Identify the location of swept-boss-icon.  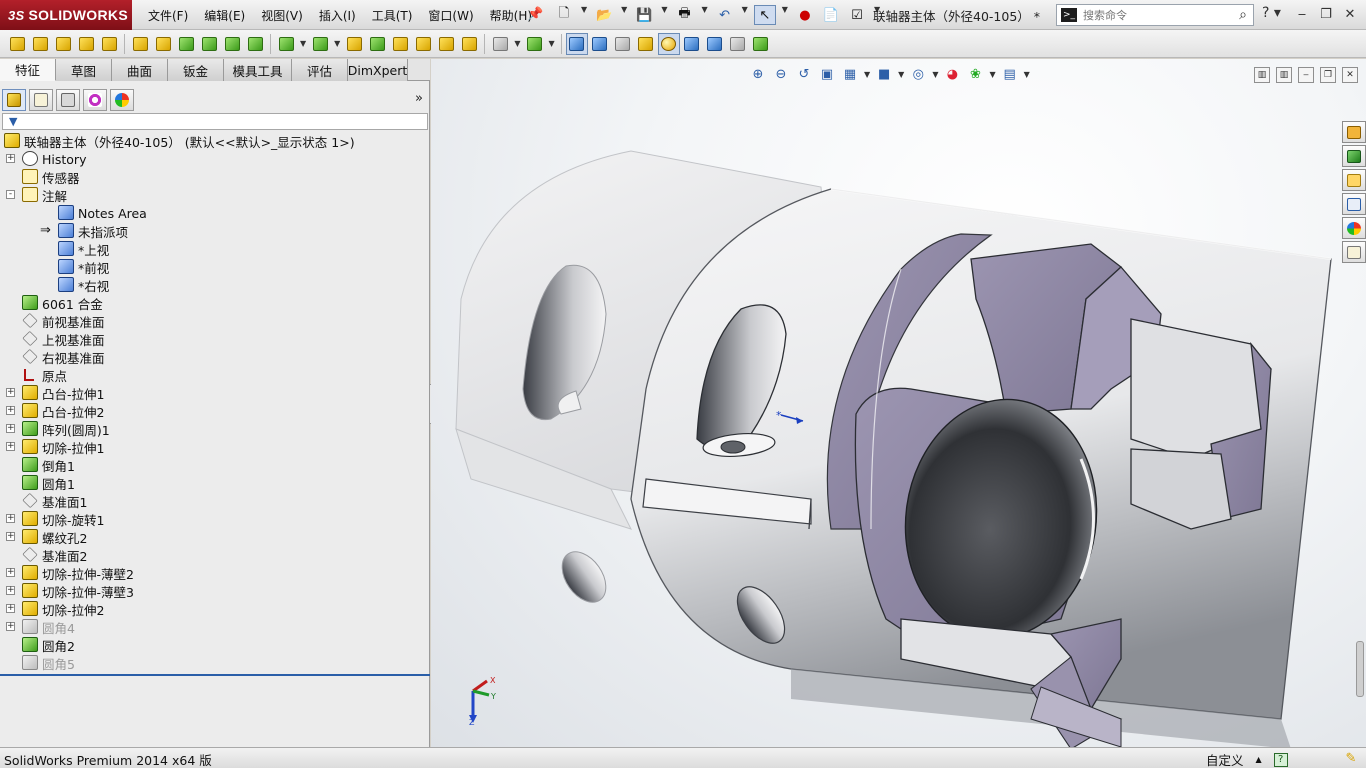
(63, 44).